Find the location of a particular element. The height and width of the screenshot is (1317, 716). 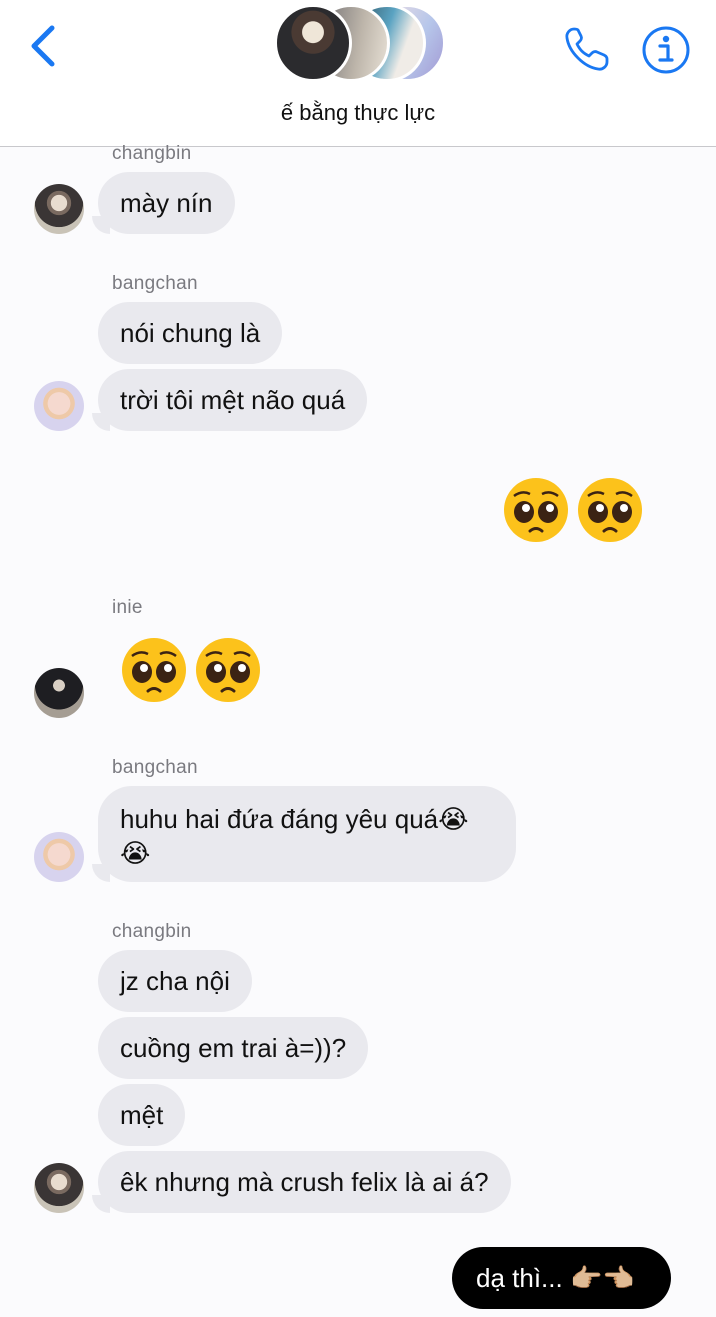

group-member-avatar is located at coordinates (313, 43).